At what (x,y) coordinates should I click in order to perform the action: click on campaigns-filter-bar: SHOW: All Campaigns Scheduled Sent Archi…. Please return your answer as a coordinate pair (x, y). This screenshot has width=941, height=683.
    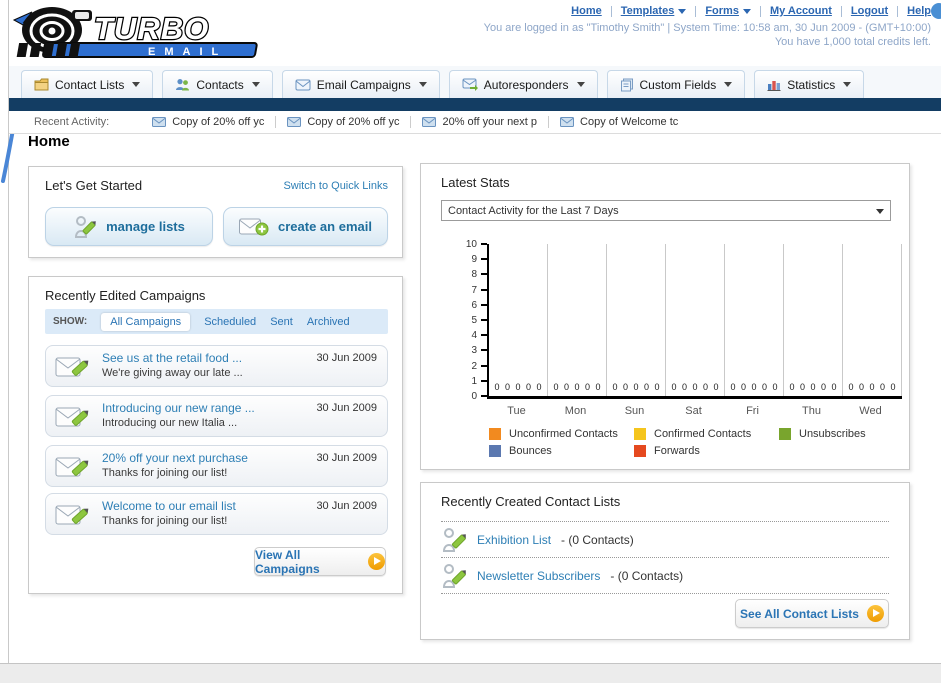
    Looking at the image, I should click on (216, 321).